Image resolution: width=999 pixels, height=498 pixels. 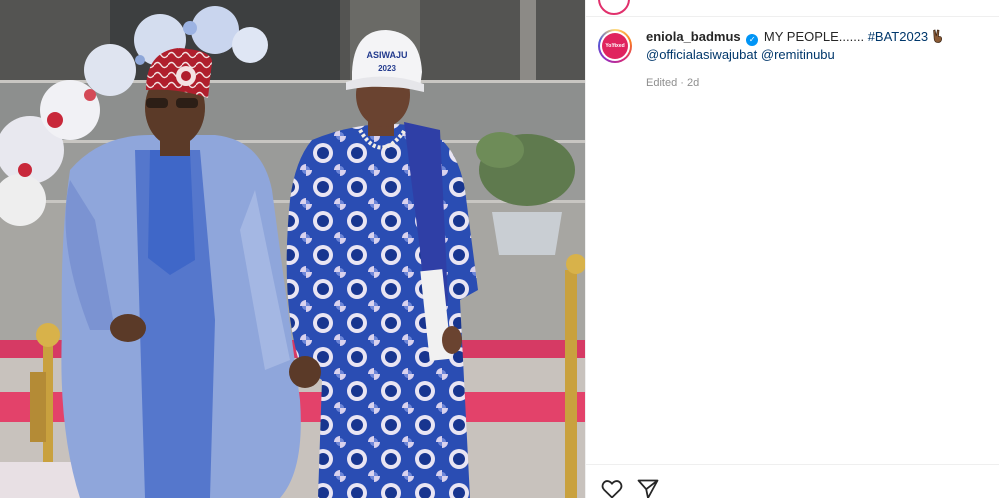 What do you see at coordinates (792, 8) in the screenshot?
I see `header-strip` at bounding box center [792, 8].